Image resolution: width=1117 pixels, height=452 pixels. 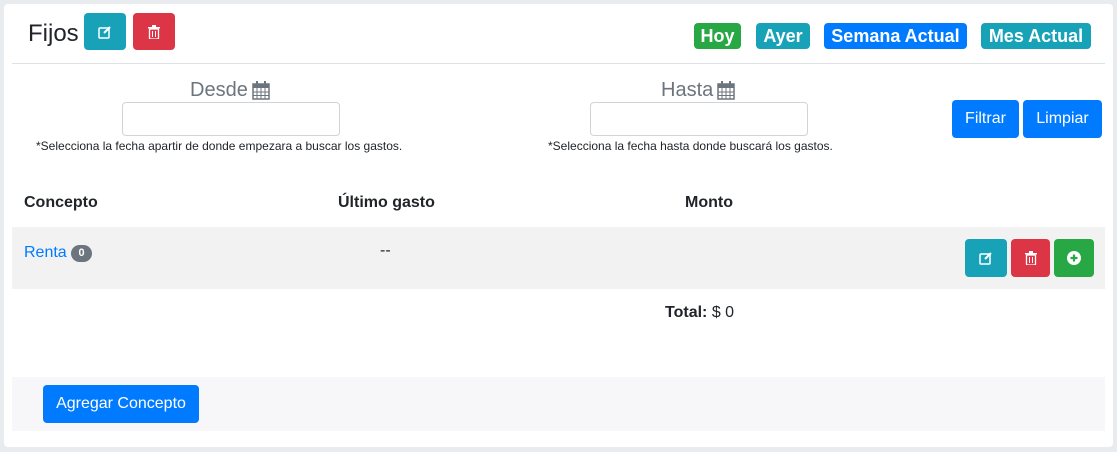 I want to click on total-line: Total: $ 0, so click(x=699, y=313).